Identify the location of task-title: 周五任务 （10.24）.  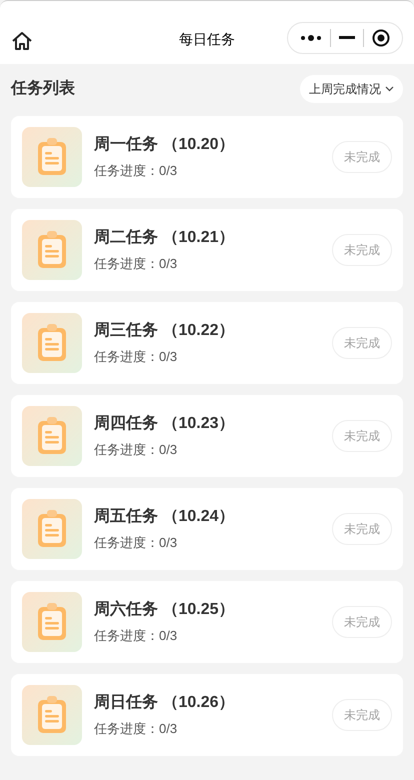
(165, 517).